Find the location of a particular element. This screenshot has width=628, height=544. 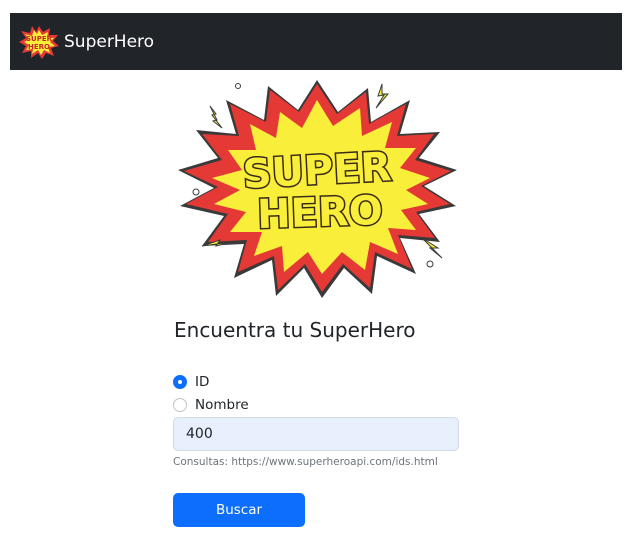

navbar-brand: SUPER HERO SuperHero is located at coordinates (86, 42).